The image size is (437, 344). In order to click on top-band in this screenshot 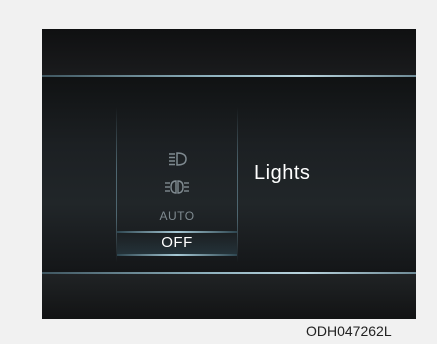, I will do `click(229, 52)`.